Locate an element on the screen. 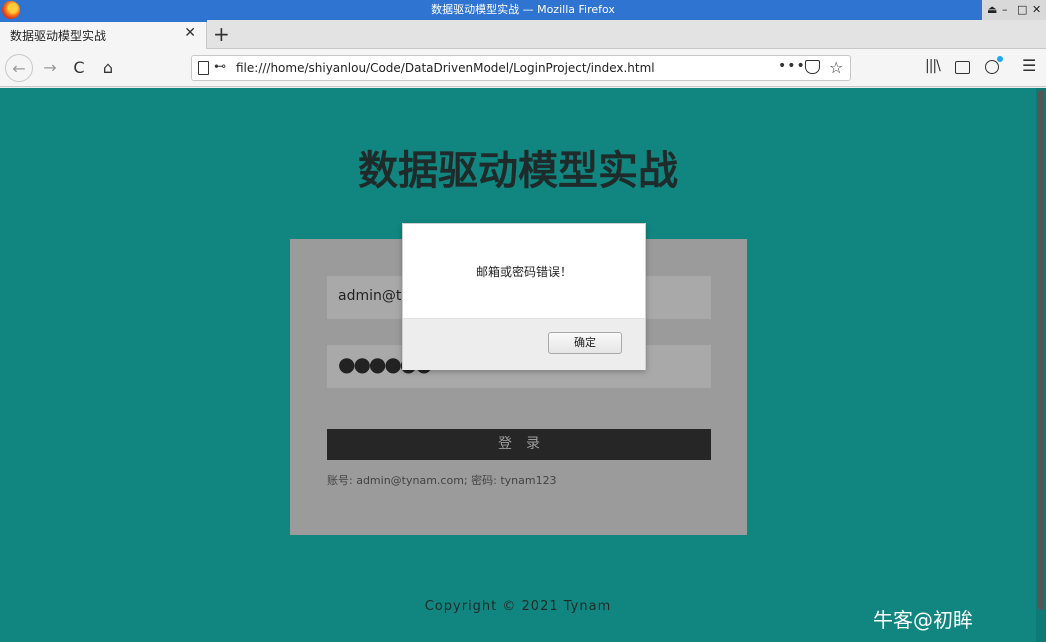 This screenshot has height=642, width=1046. email-value: admin@ty is located at coordinates (374, 296).